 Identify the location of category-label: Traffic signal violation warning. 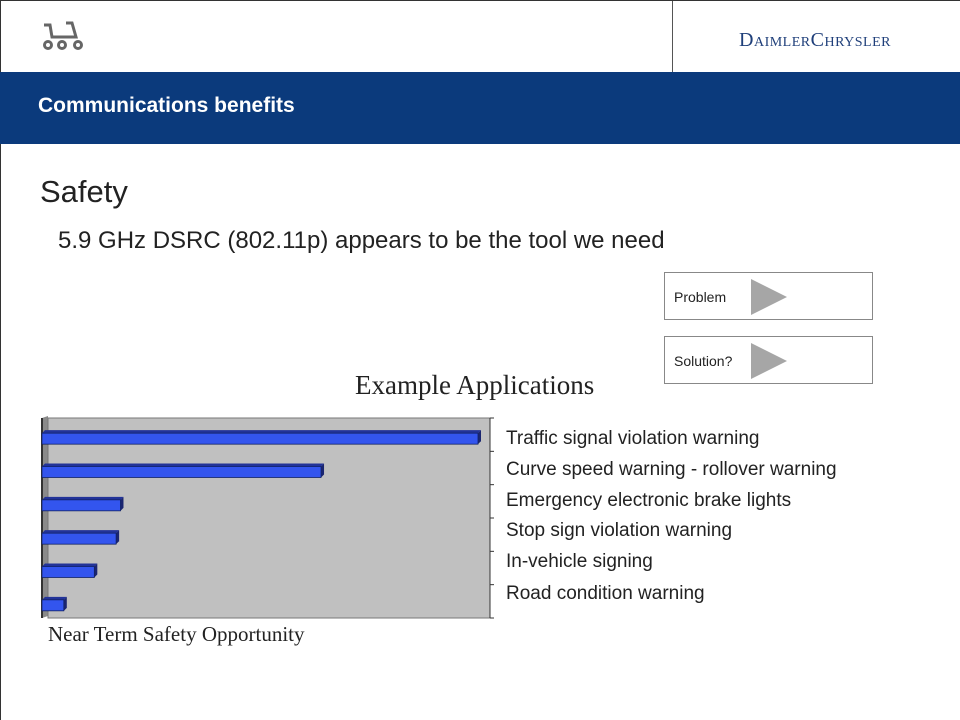
(633, 438).